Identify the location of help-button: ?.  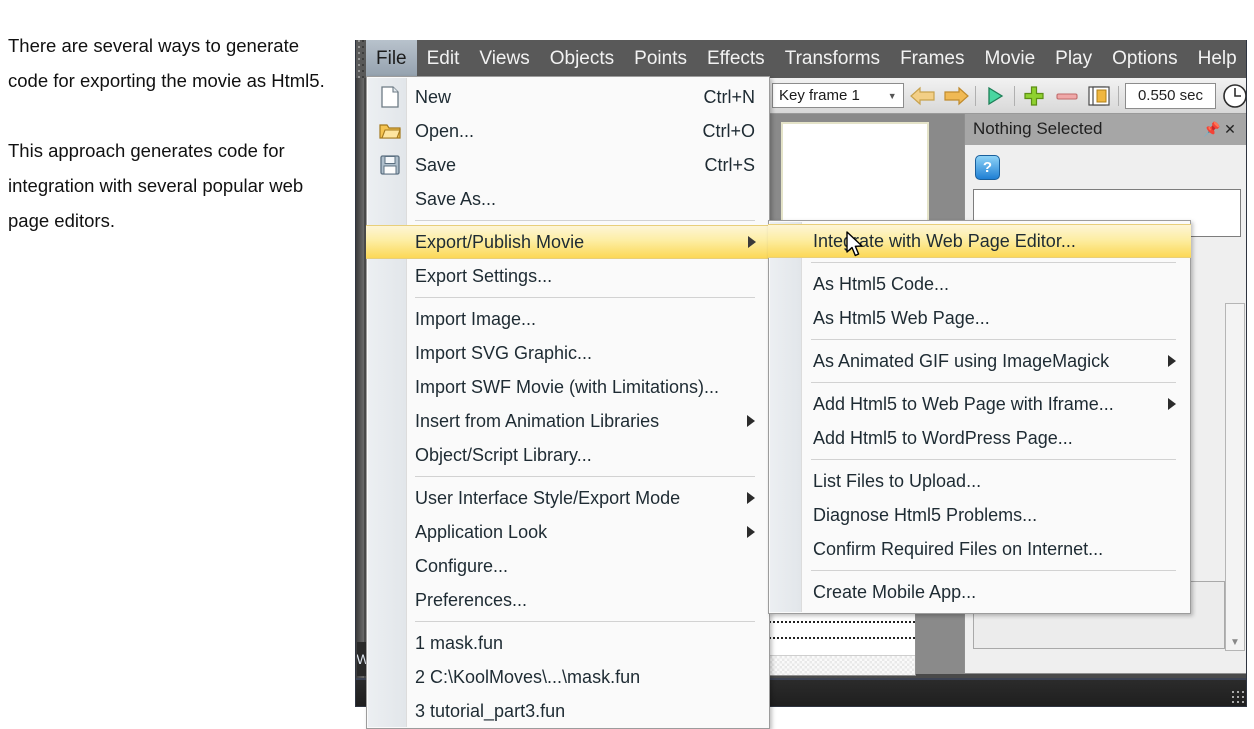
(987, 167).